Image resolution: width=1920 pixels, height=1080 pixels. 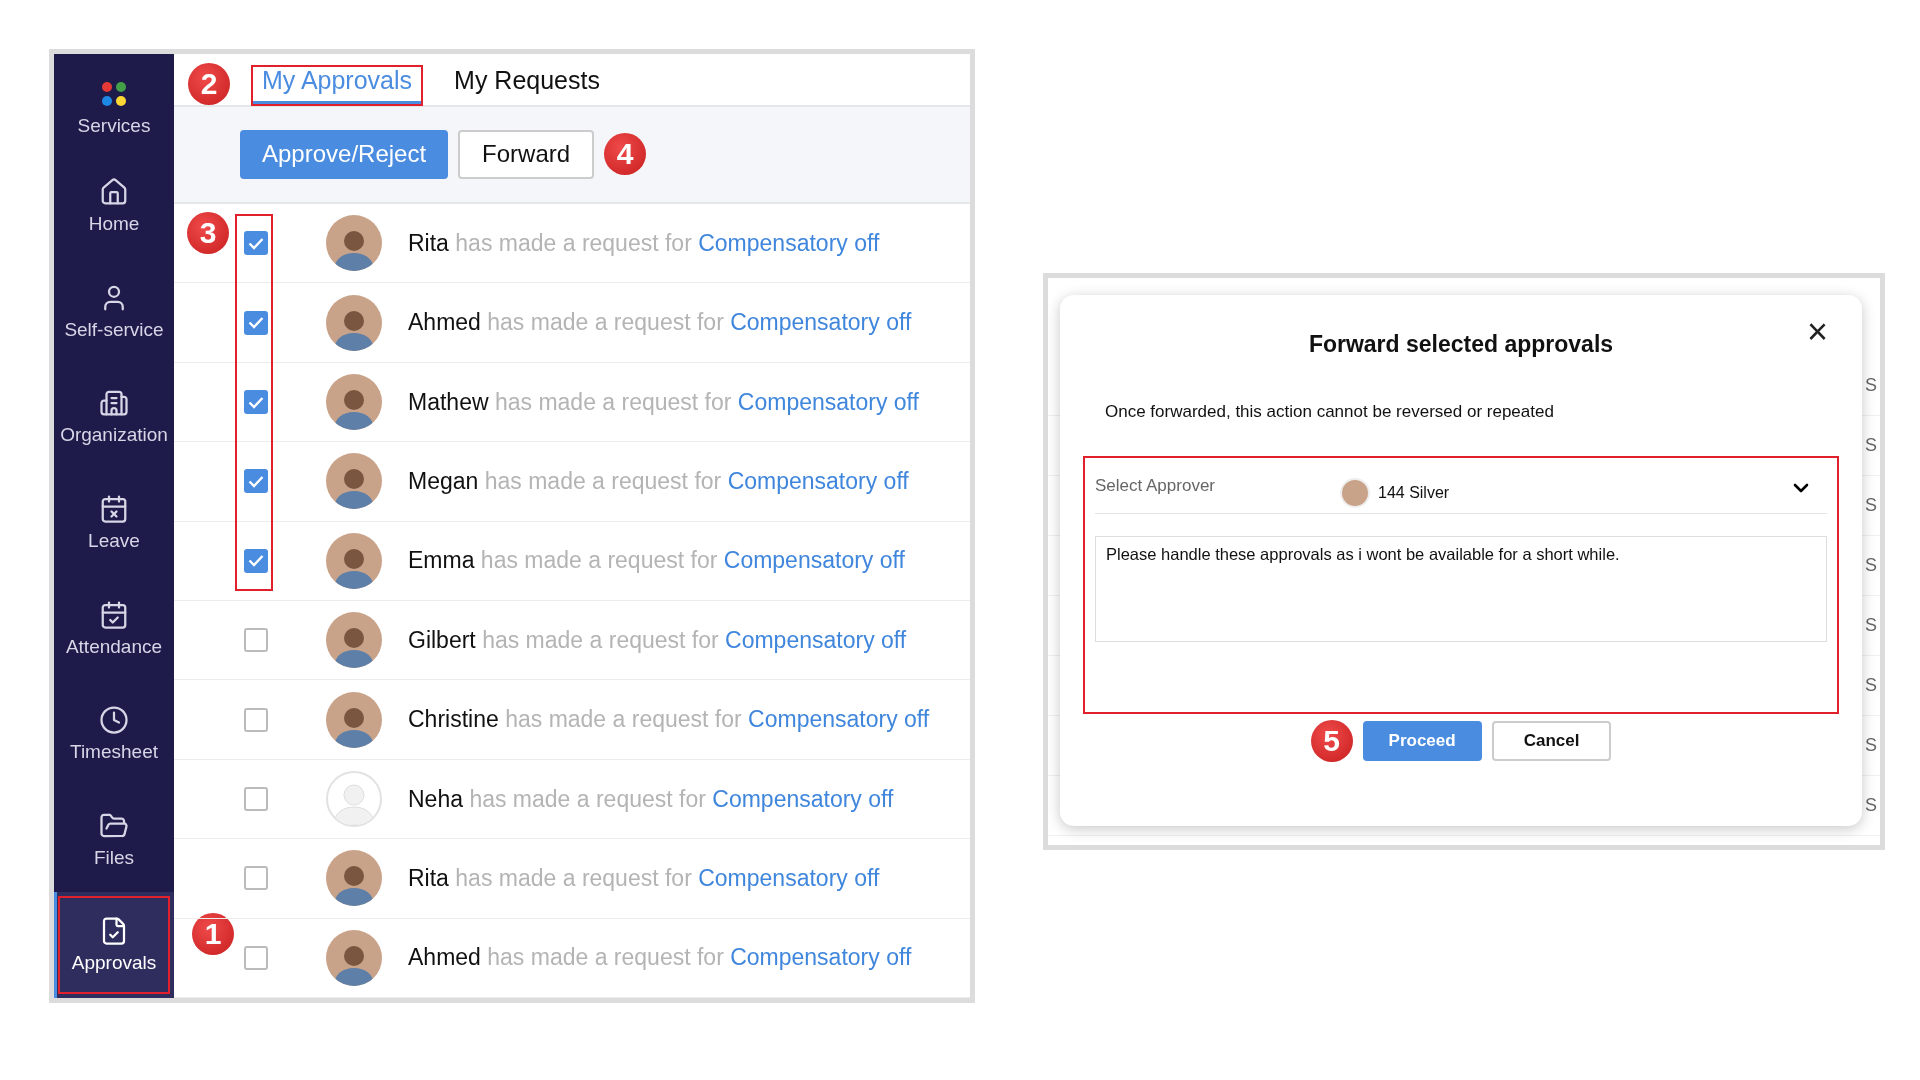 I want to click on clock-icon, so click(x=114, y=720).